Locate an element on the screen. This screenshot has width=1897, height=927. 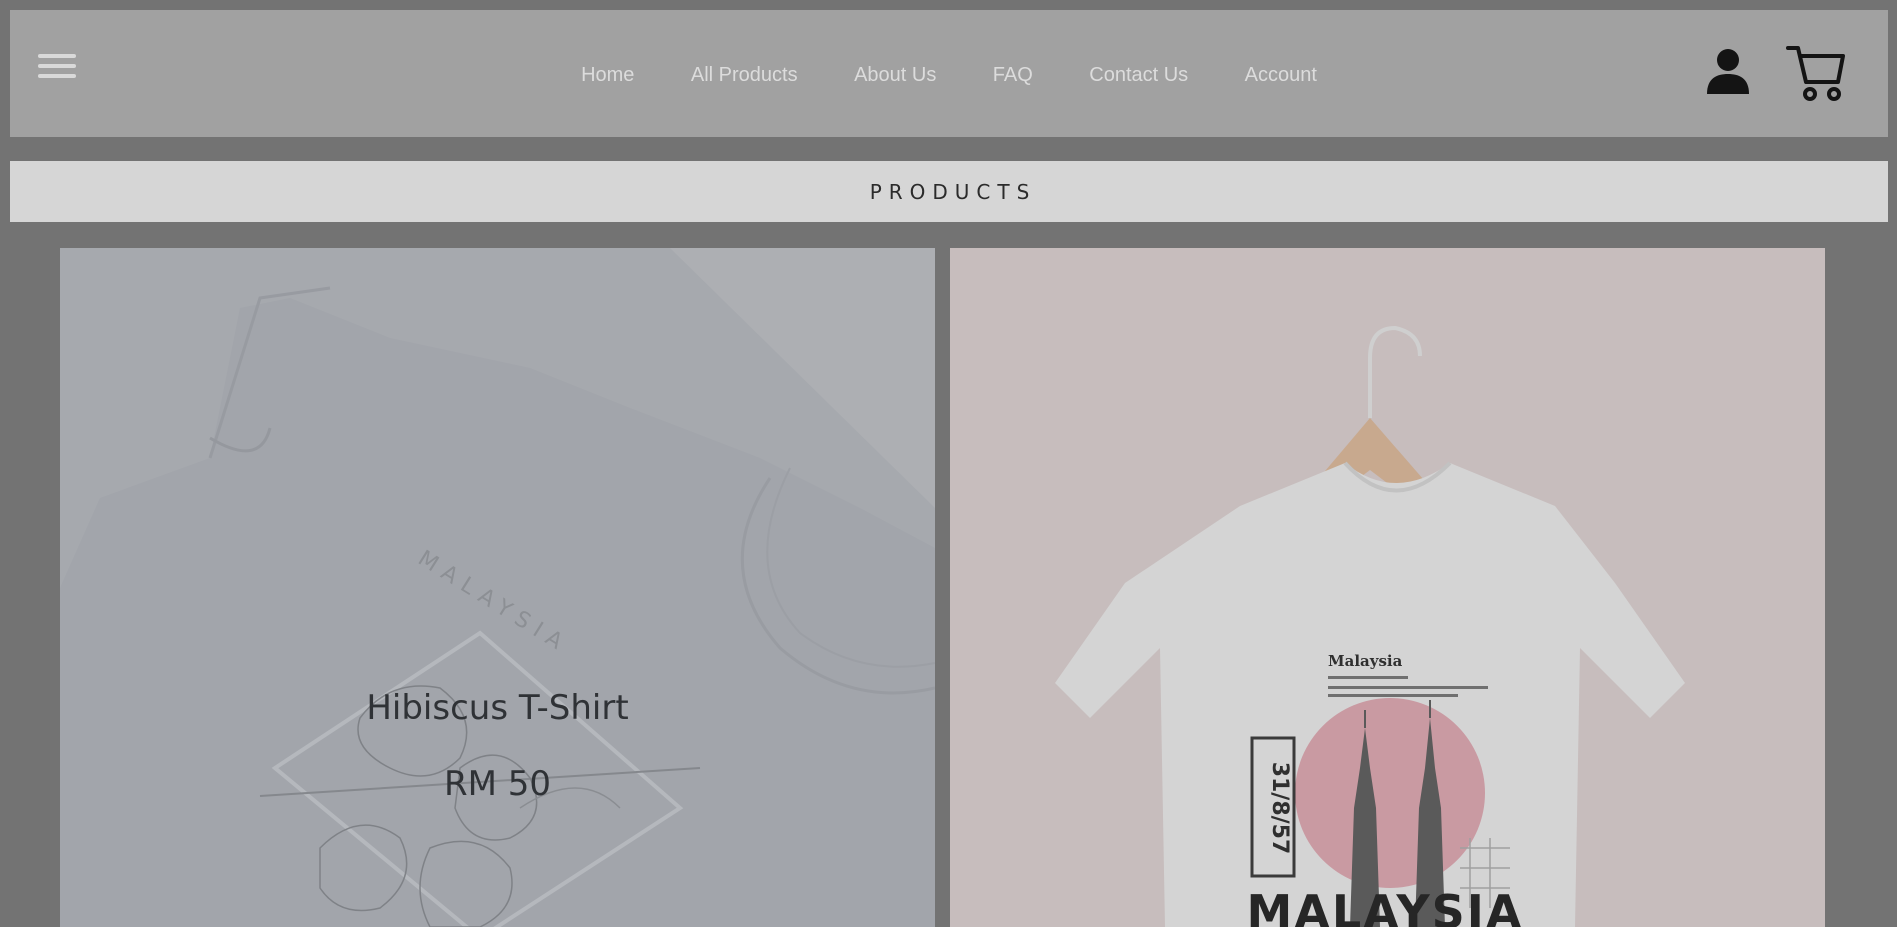
user-icon is located at coordinates (1728, 72).